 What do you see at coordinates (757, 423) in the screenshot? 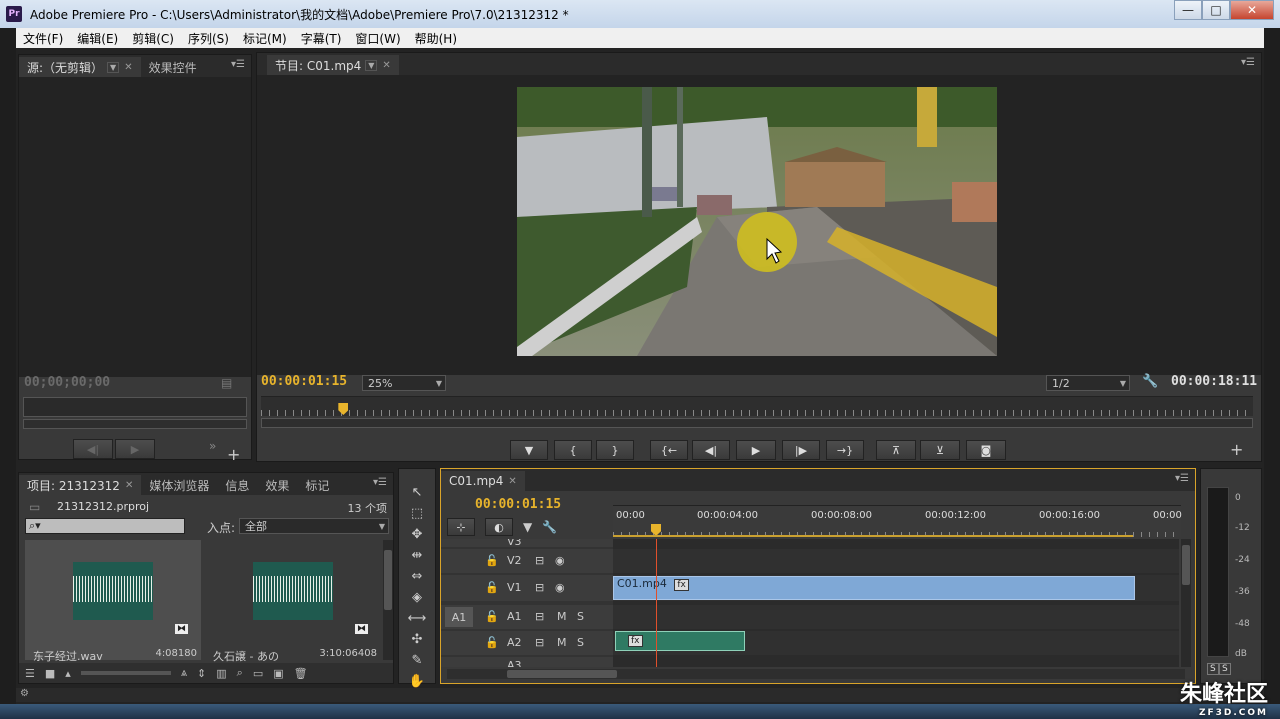
I see `program-zoom-scrollbar` at bounding box center [757, 423].